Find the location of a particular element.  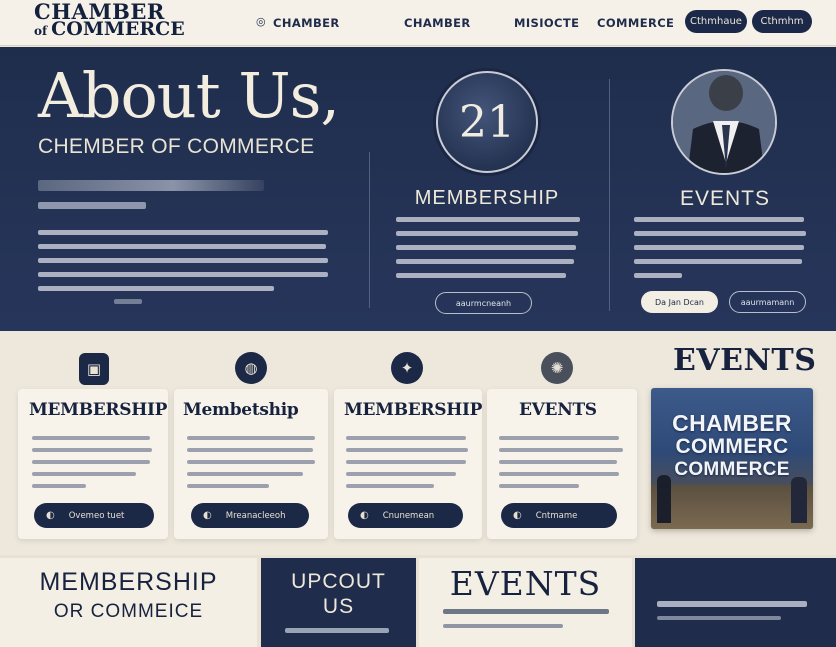

bottom-events-panel: EVENTS is located at coordinates (525, 602).